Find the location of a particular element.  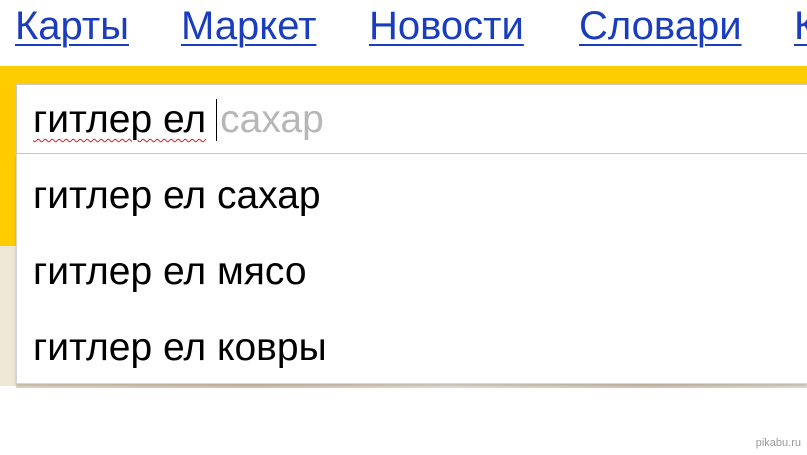

search-query: гитлер ел сахар is located at coordinates (178, 120).